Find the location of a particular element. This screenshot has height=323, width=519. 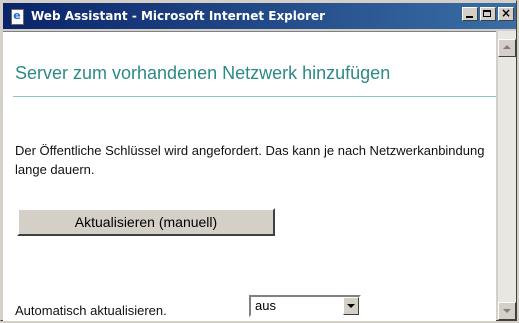

vertical-scrollbar is located at coordinates (507, 175).